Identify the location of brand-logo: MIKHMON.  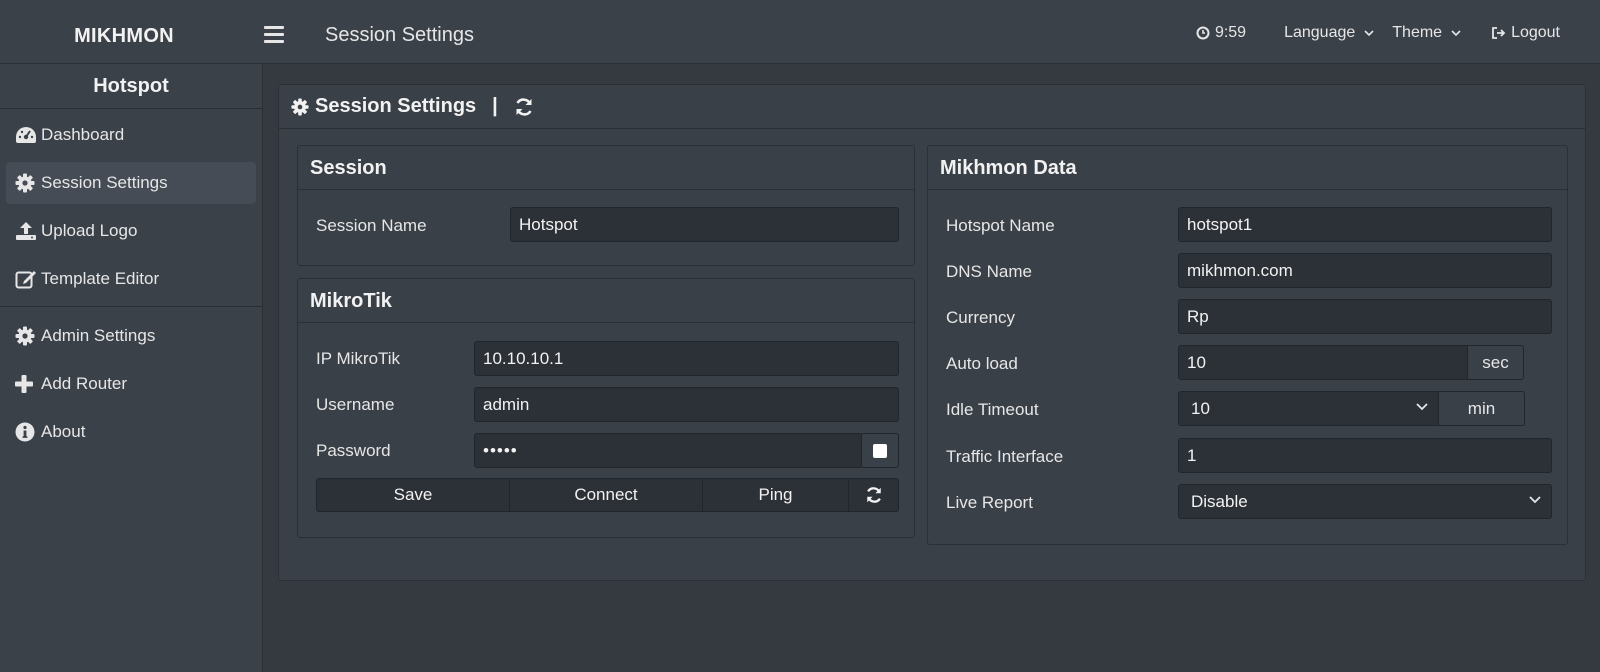
(124, 32).